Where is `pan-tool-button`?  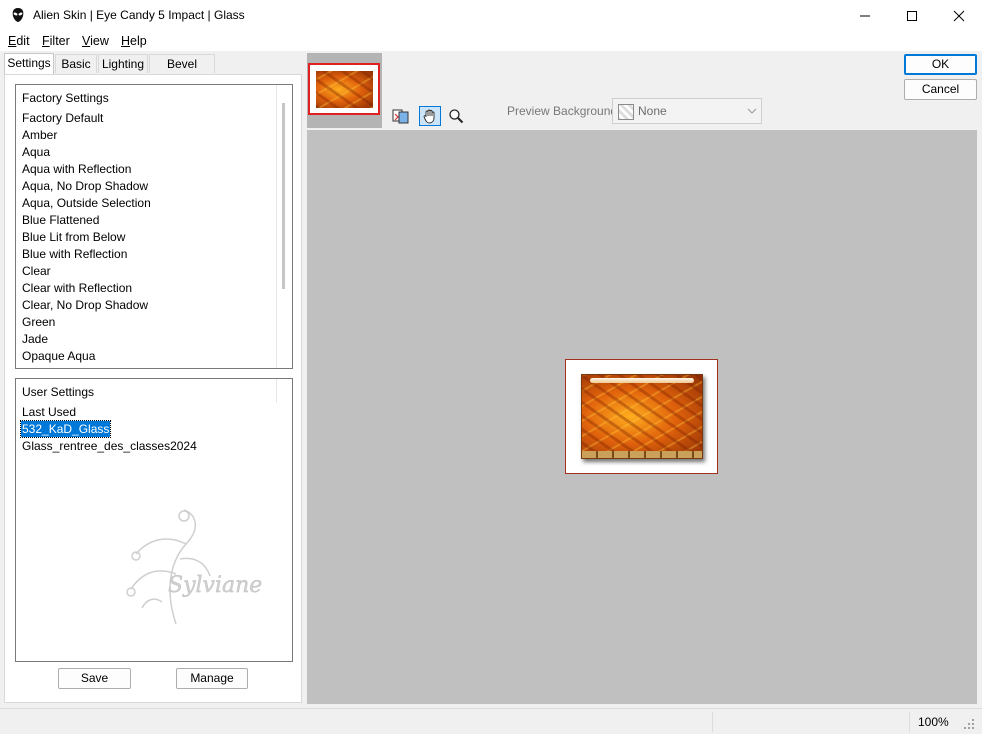
pan-tool-button is located at coordinates (430, 116).